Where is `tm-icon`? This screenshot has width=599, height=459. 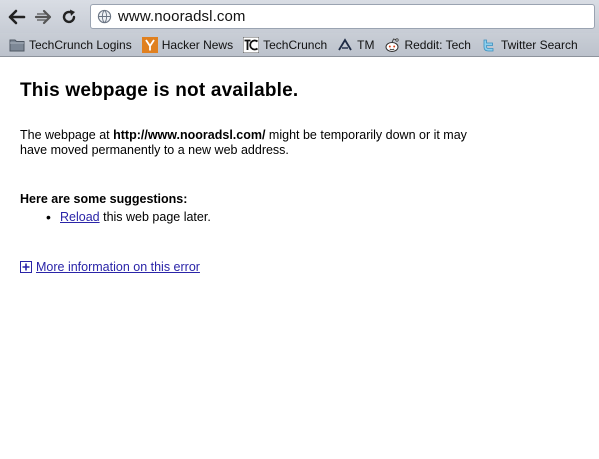
tm-icon is located at coordinates (345, 45).